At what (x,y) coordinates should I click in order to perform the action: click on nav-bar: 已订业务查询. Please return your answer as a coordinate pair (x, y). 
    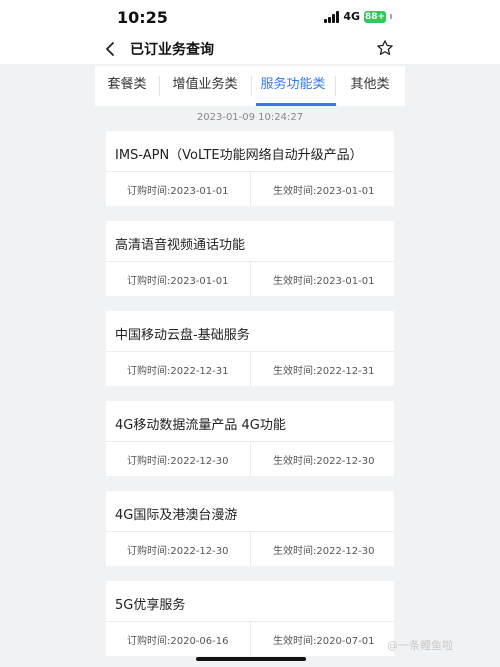
    Looking at the image, I should click on (250, 49).